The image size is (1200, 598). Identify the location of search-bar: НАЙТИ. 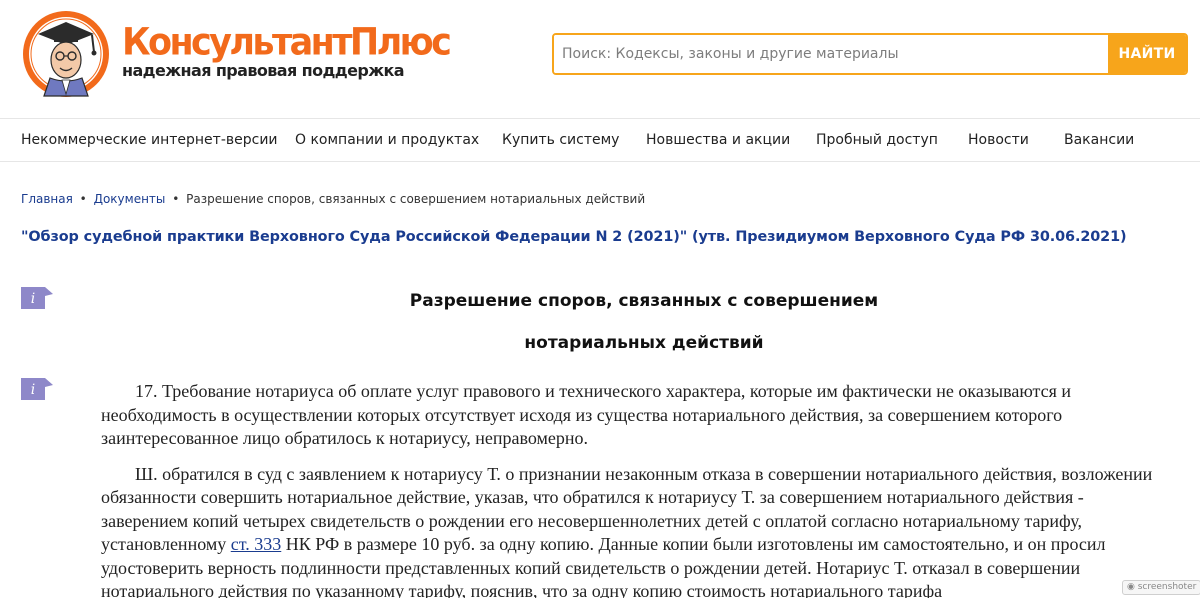
(870, 54).